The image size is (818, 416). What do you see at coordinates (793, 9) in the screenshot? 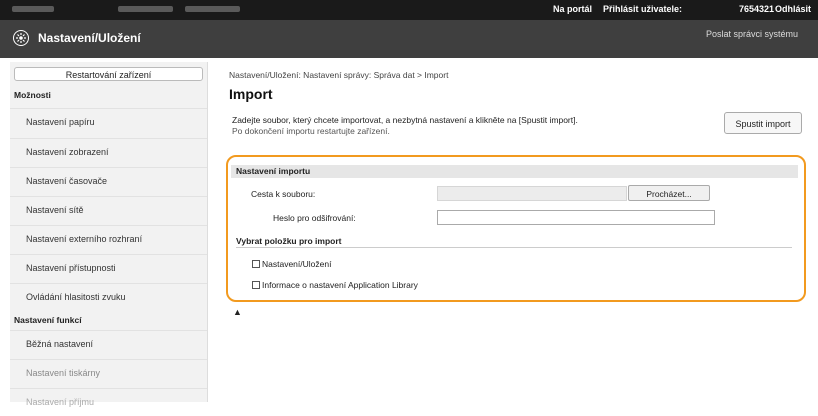
I see `logout-link: Odhlásit` at bounding box center [793, 9].